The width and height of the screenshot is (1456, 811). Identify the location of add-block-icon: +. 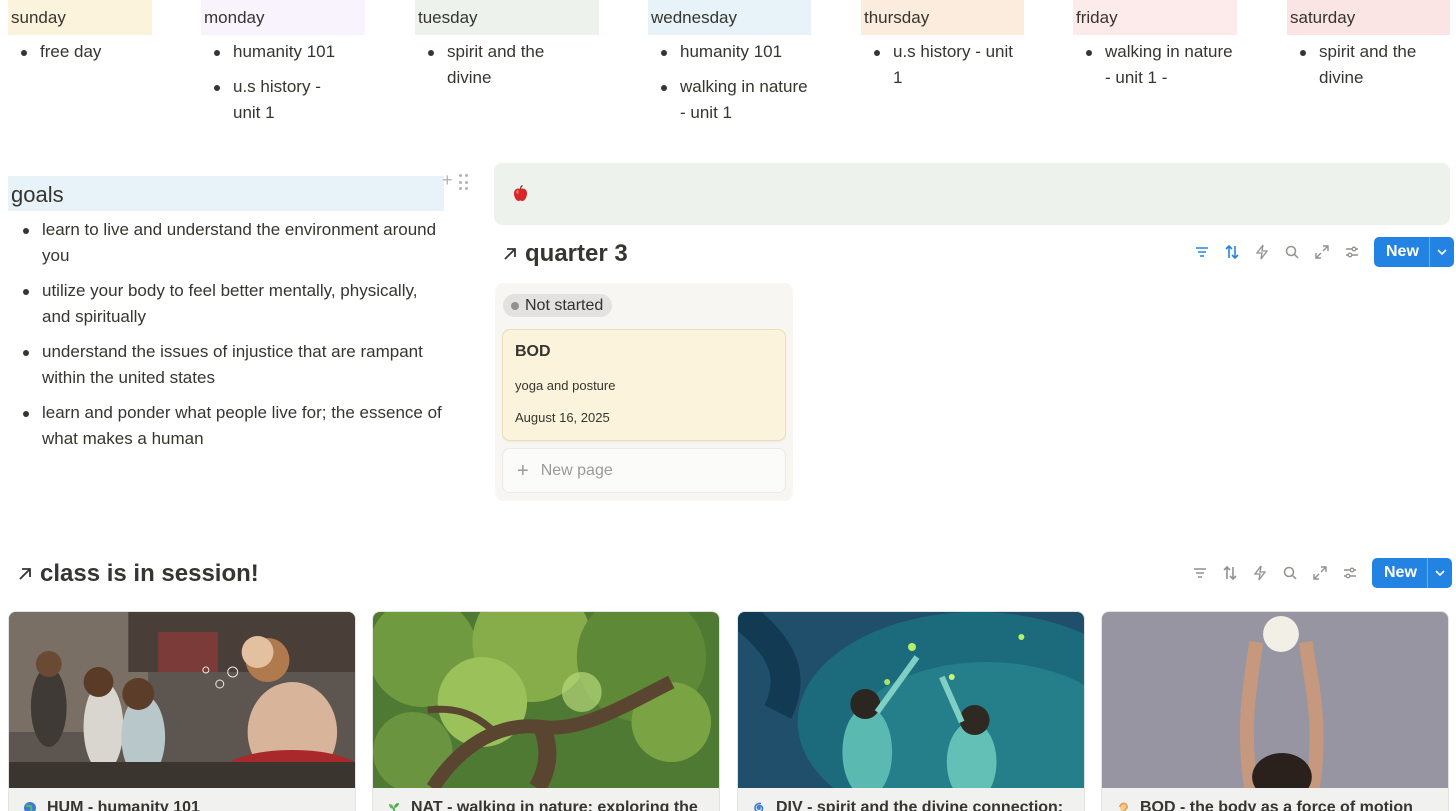
(447, 180).